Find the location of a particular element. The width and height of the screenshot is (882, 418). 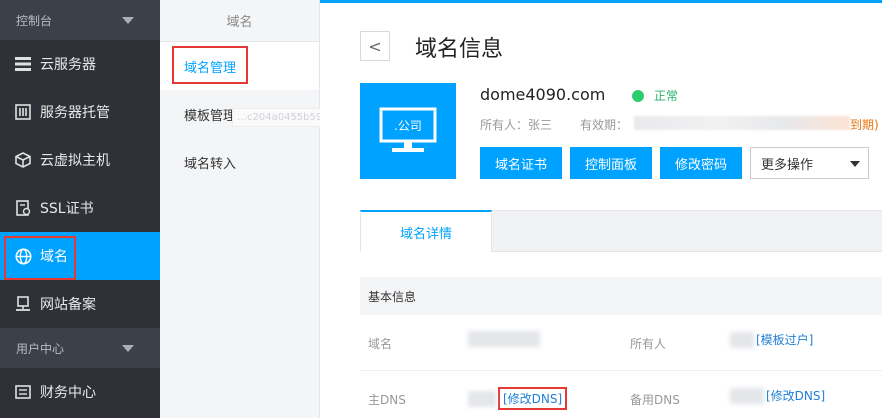

sidebar-item-icp-filing: 网站备案 is located at coordinates (80, 304).